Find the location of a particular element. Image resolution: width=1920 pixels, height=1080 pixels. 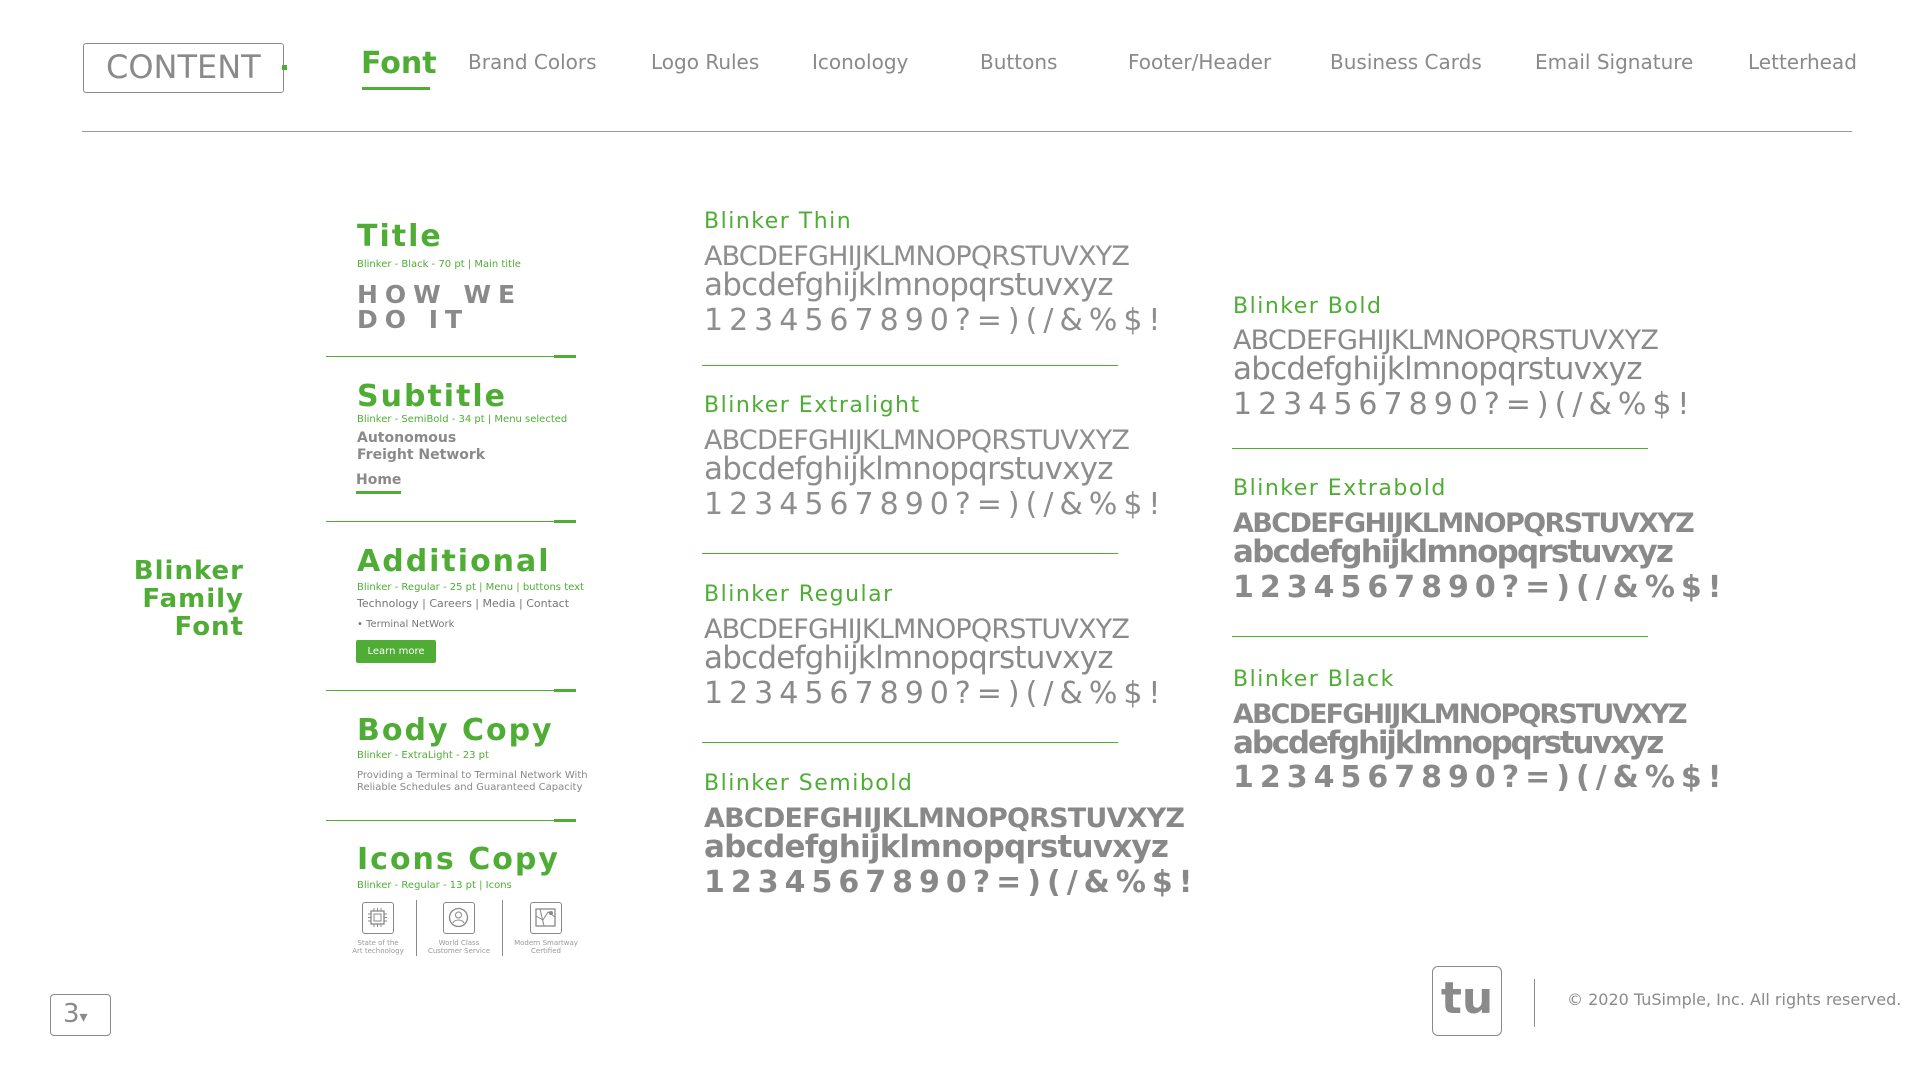

specimen-name-semibold: Blinker Semibold is located at coordinates (809, 783).